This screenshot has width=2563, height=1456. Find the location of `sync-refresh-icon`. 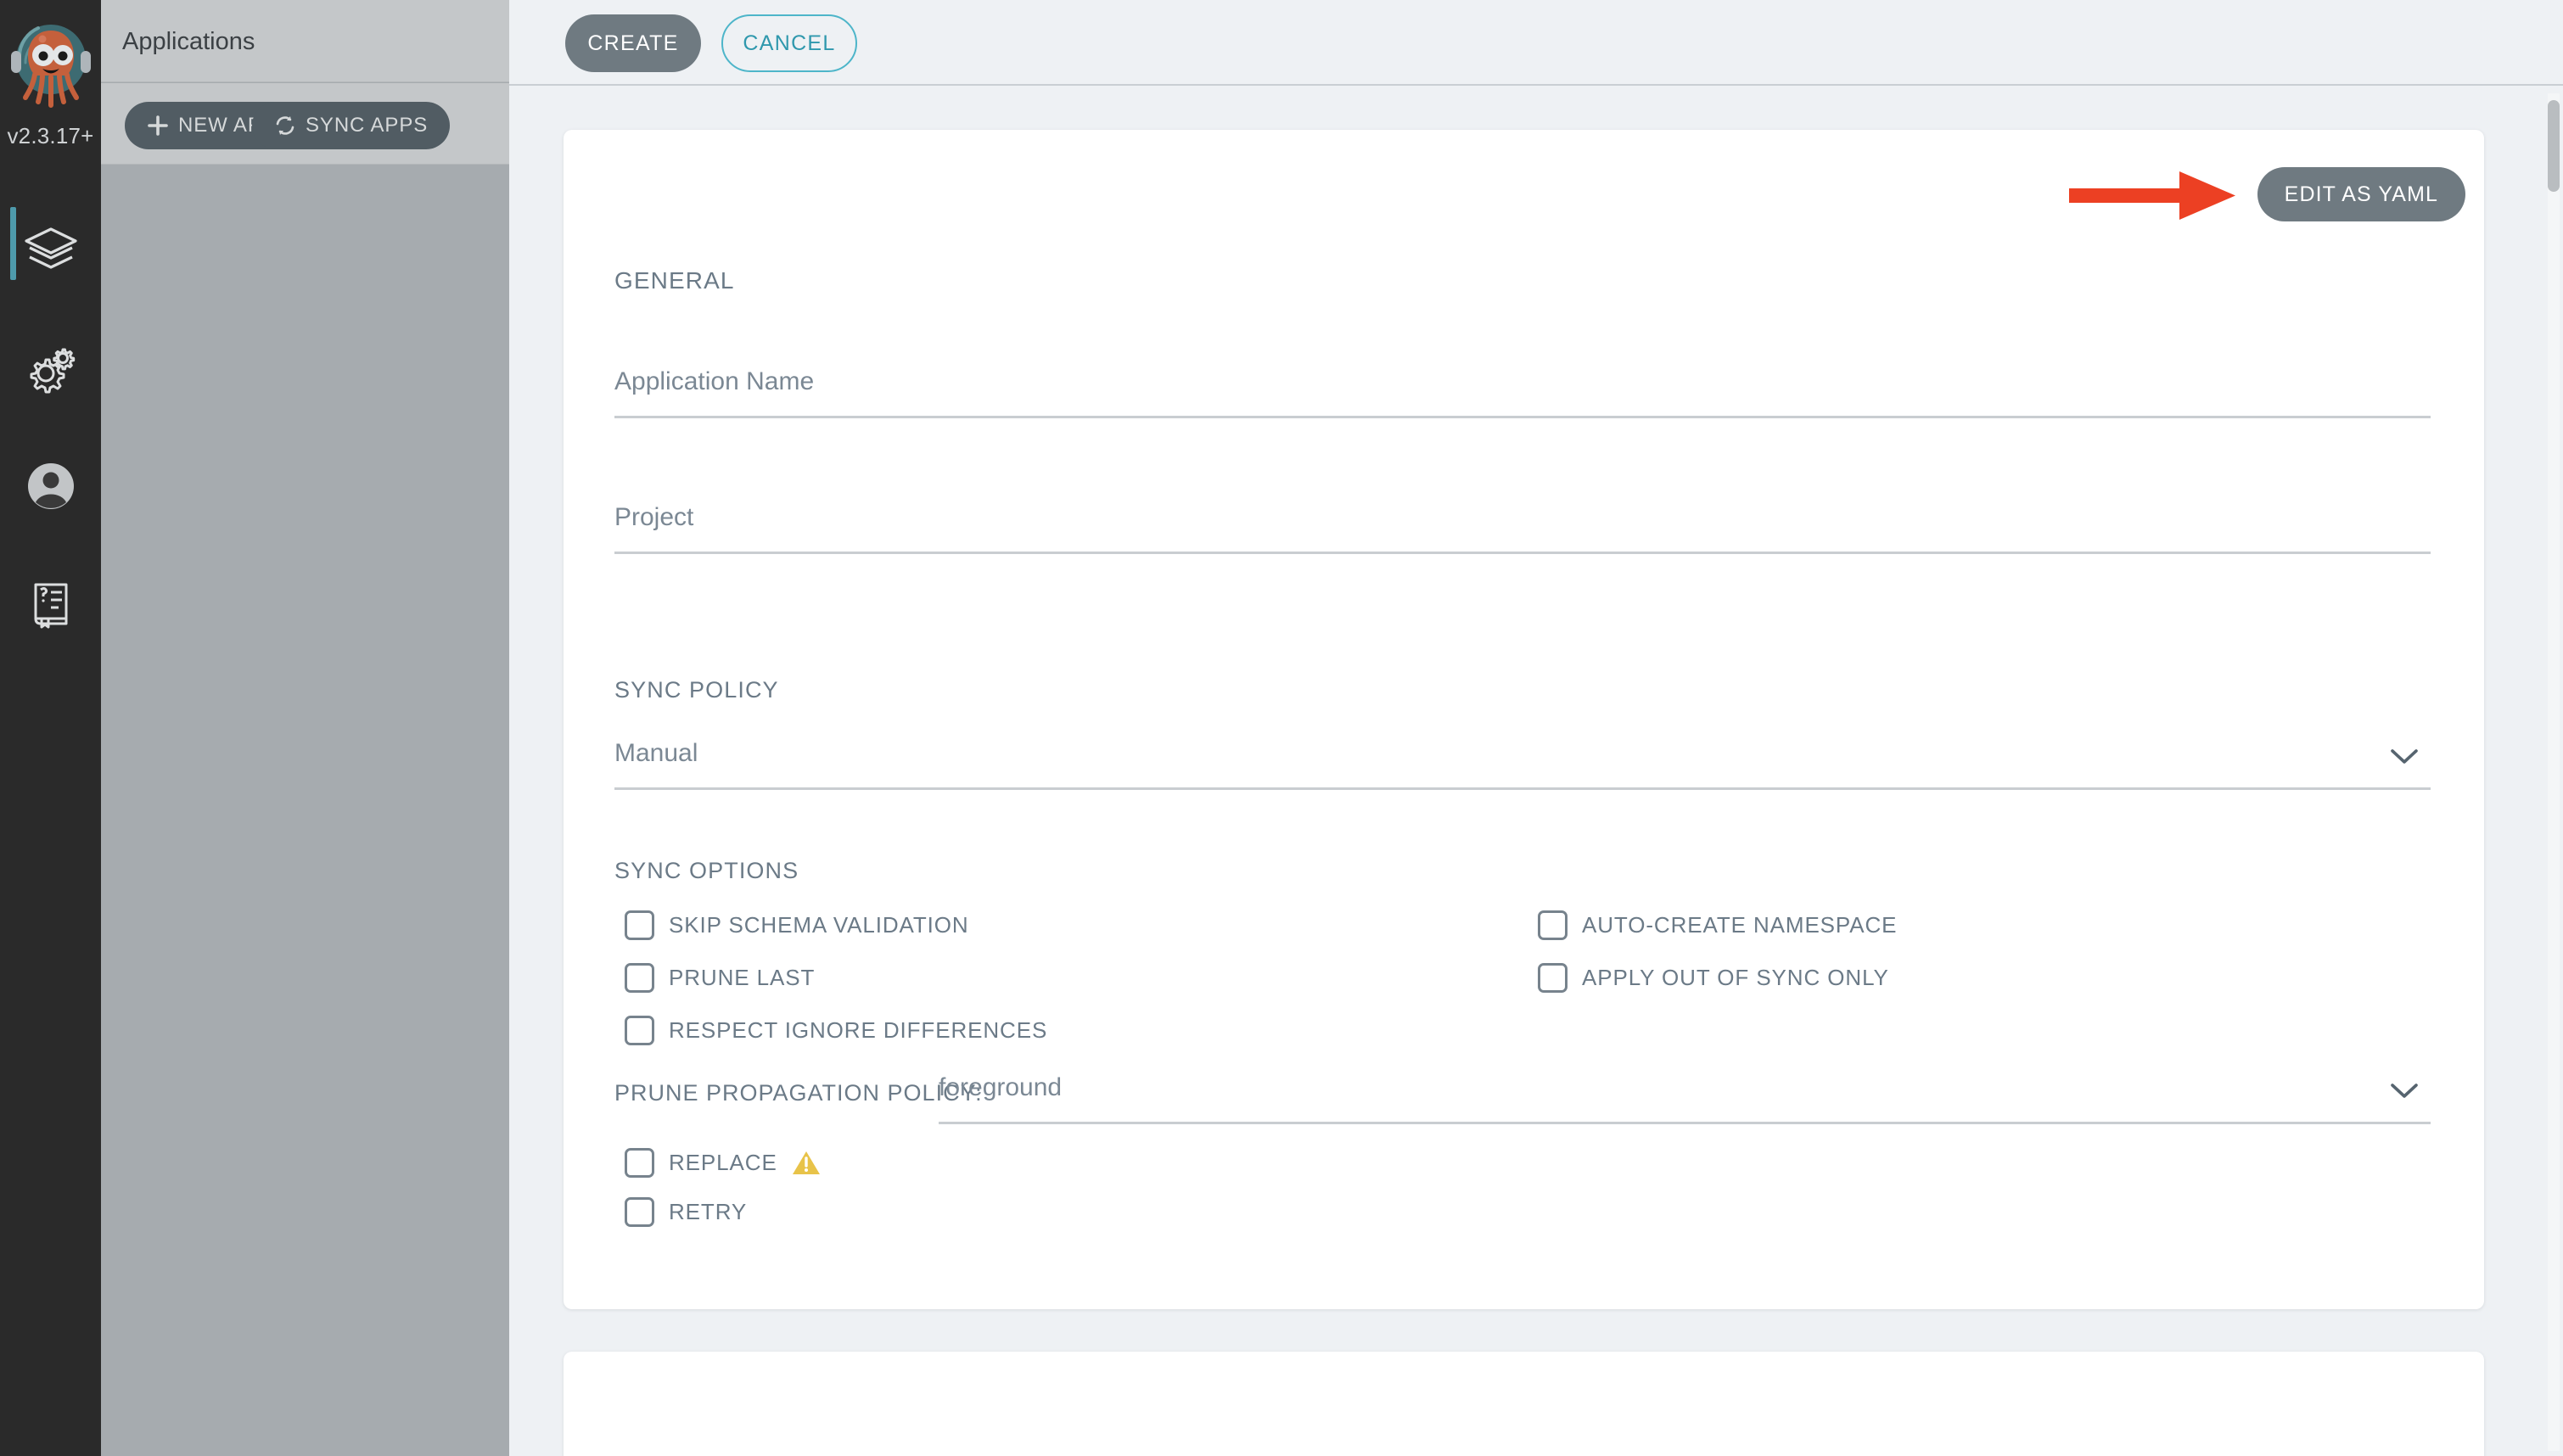

sync-refresh-icon is located at coordinates (285, 126).